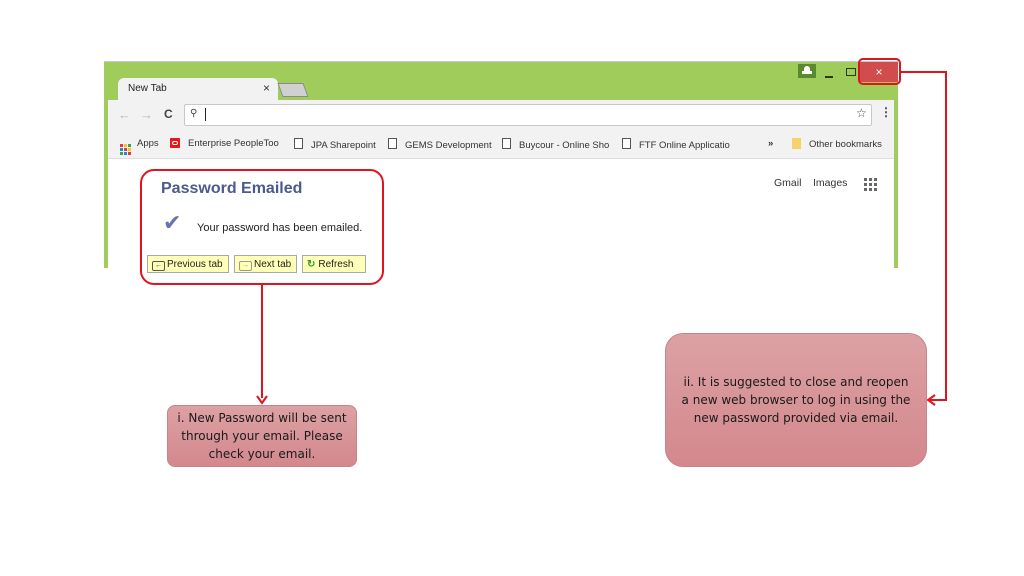 The image size is (1024, 576). I want to click on reload-icon: C, so click(168, 114).